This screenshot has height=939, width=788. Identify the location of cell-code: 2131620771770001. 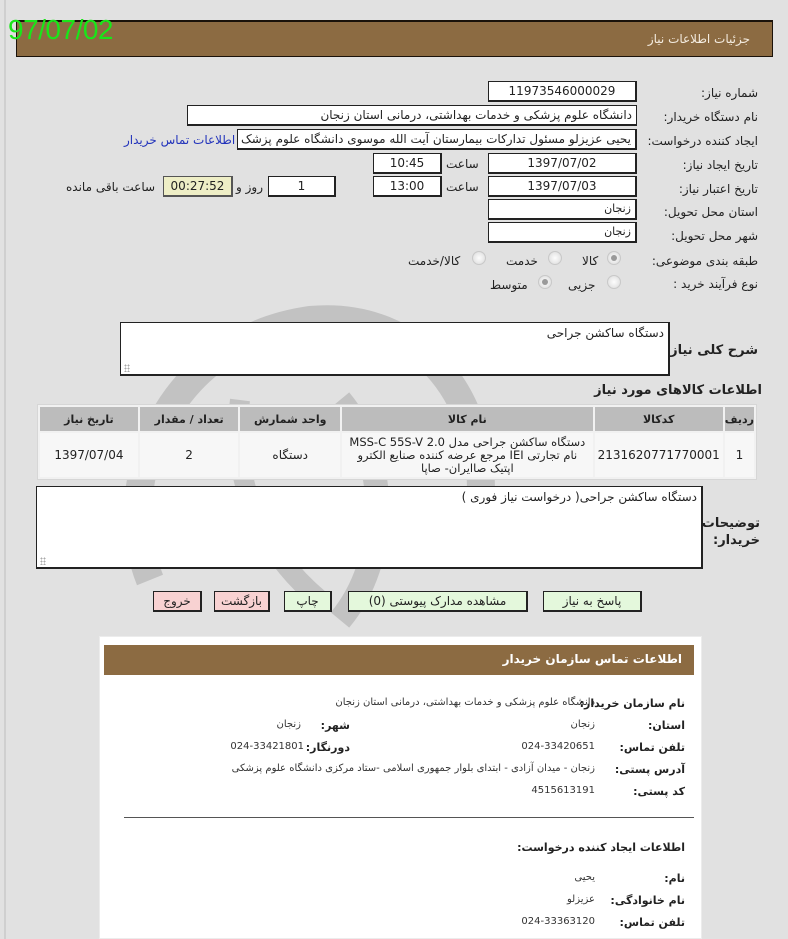
(658, 455).